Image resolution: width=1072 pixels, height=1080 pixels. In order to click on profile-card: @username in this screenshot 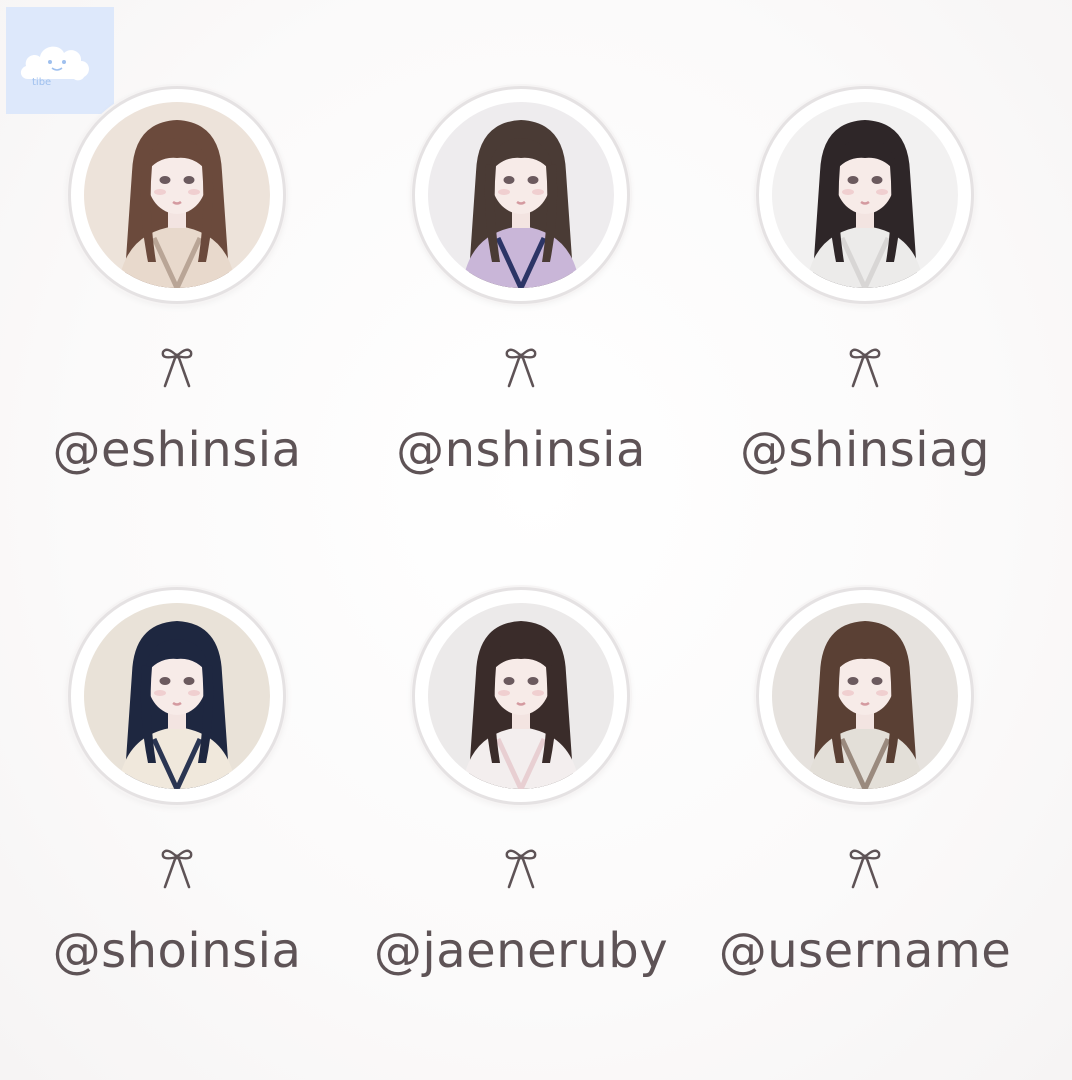, I will do `click(865, 797)`.